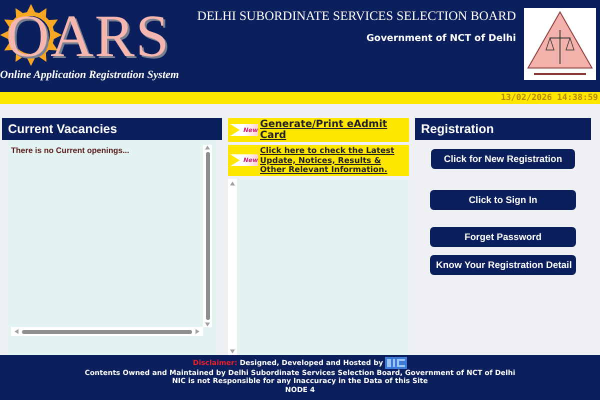  Describe the element at coordinates (441, 38) in the screenshot. I see `board-subtitle: Government of NCT of Delhi` at that location.